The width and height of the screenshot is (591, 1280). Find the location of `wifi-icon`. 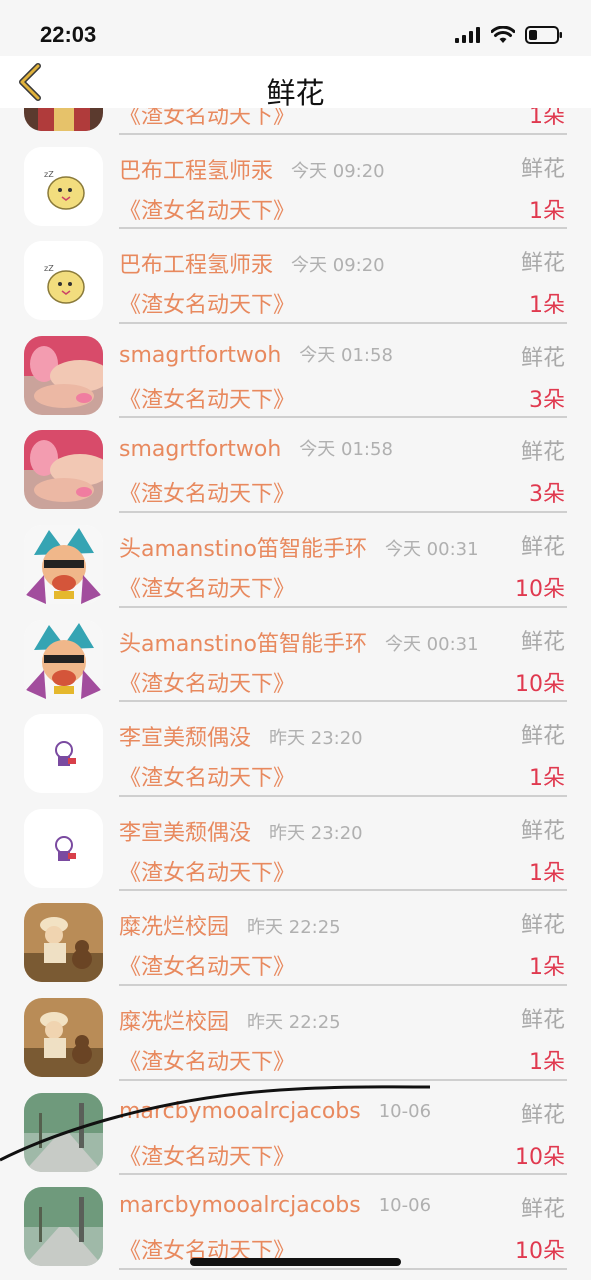

wifi-icon is located at coordinates (503, 34).